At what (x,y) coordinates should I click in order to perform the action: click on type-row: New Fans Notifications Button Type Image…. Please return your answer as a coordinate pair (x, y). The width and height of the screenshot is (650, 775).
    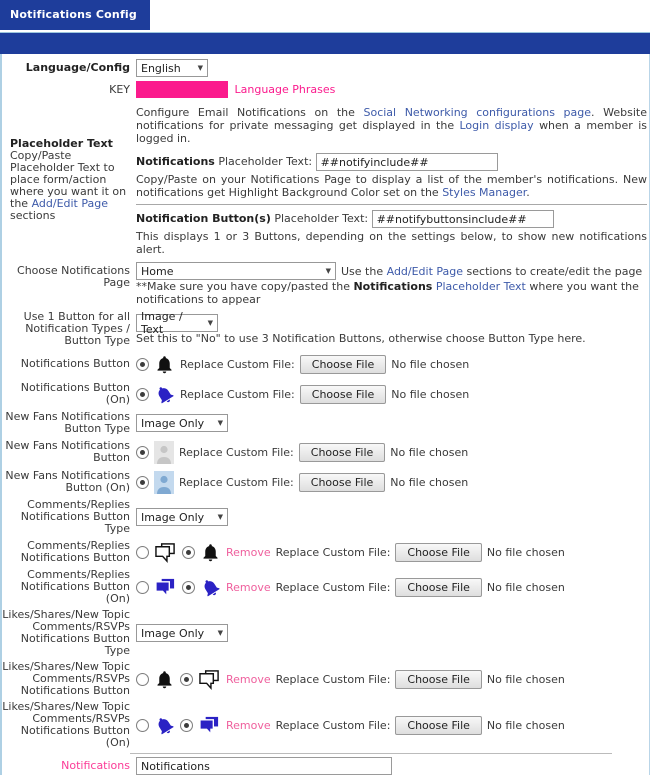
    Looking at the image, I should click on (324, 423).